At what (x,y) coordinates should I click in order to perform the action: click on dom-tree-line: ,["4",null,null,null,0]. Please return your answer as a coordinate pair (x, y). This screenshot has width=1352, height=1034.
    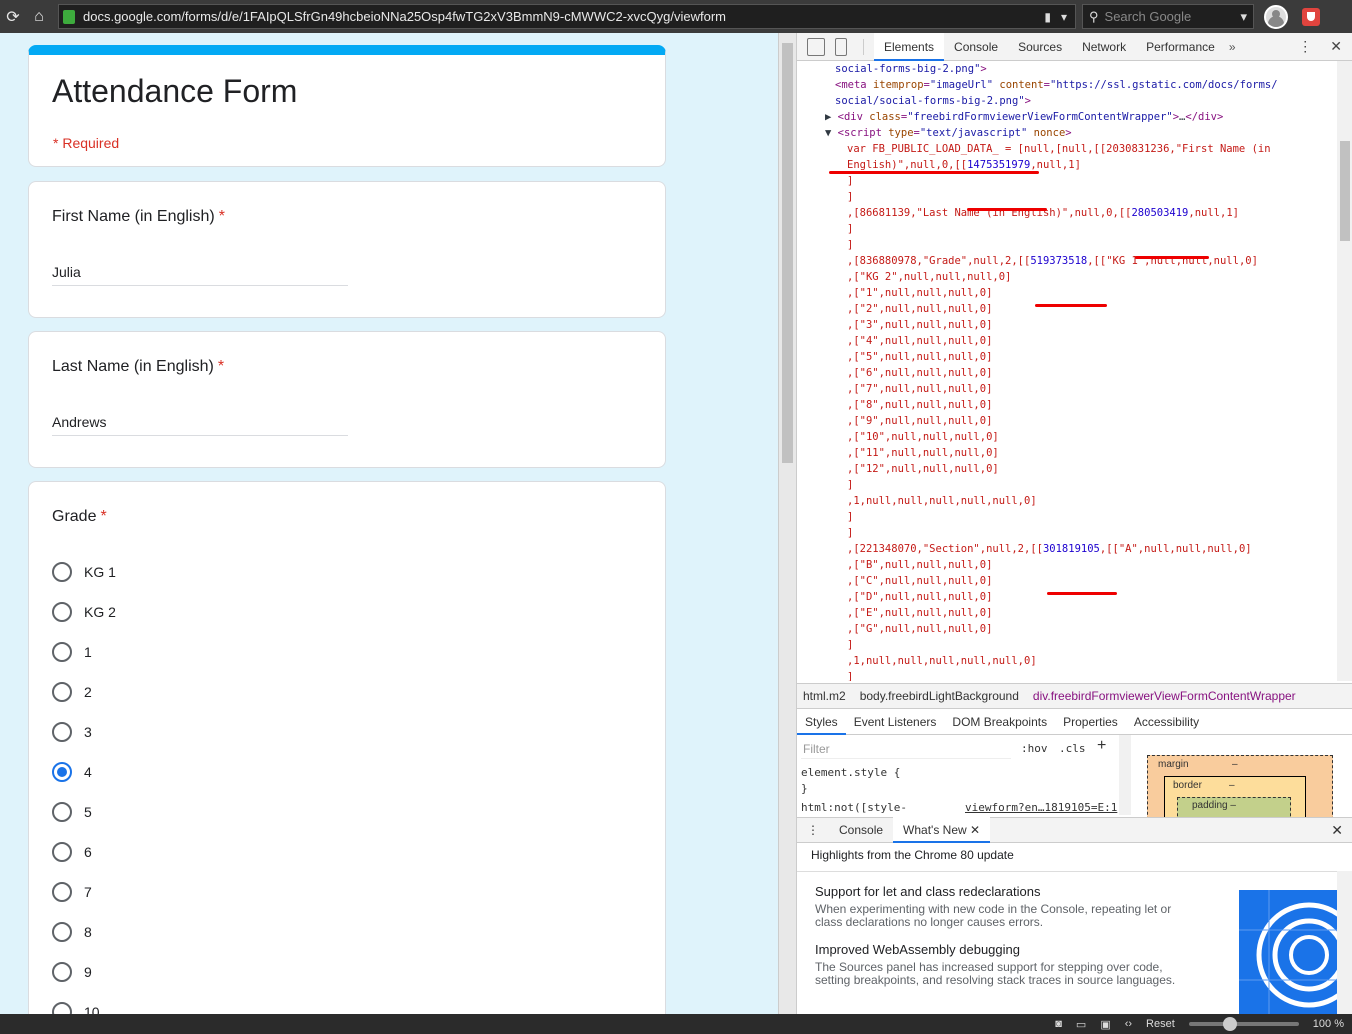
    Looking at the image, I should click on (1067, 341).